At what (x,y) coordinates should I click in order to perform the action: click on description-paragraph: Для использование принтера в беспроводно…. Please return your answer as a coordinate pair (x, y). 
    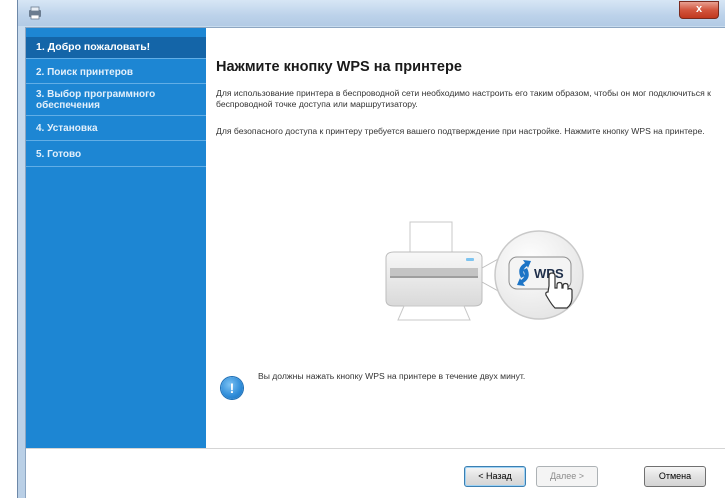
    Looking at the image, I should click on (463, 98).